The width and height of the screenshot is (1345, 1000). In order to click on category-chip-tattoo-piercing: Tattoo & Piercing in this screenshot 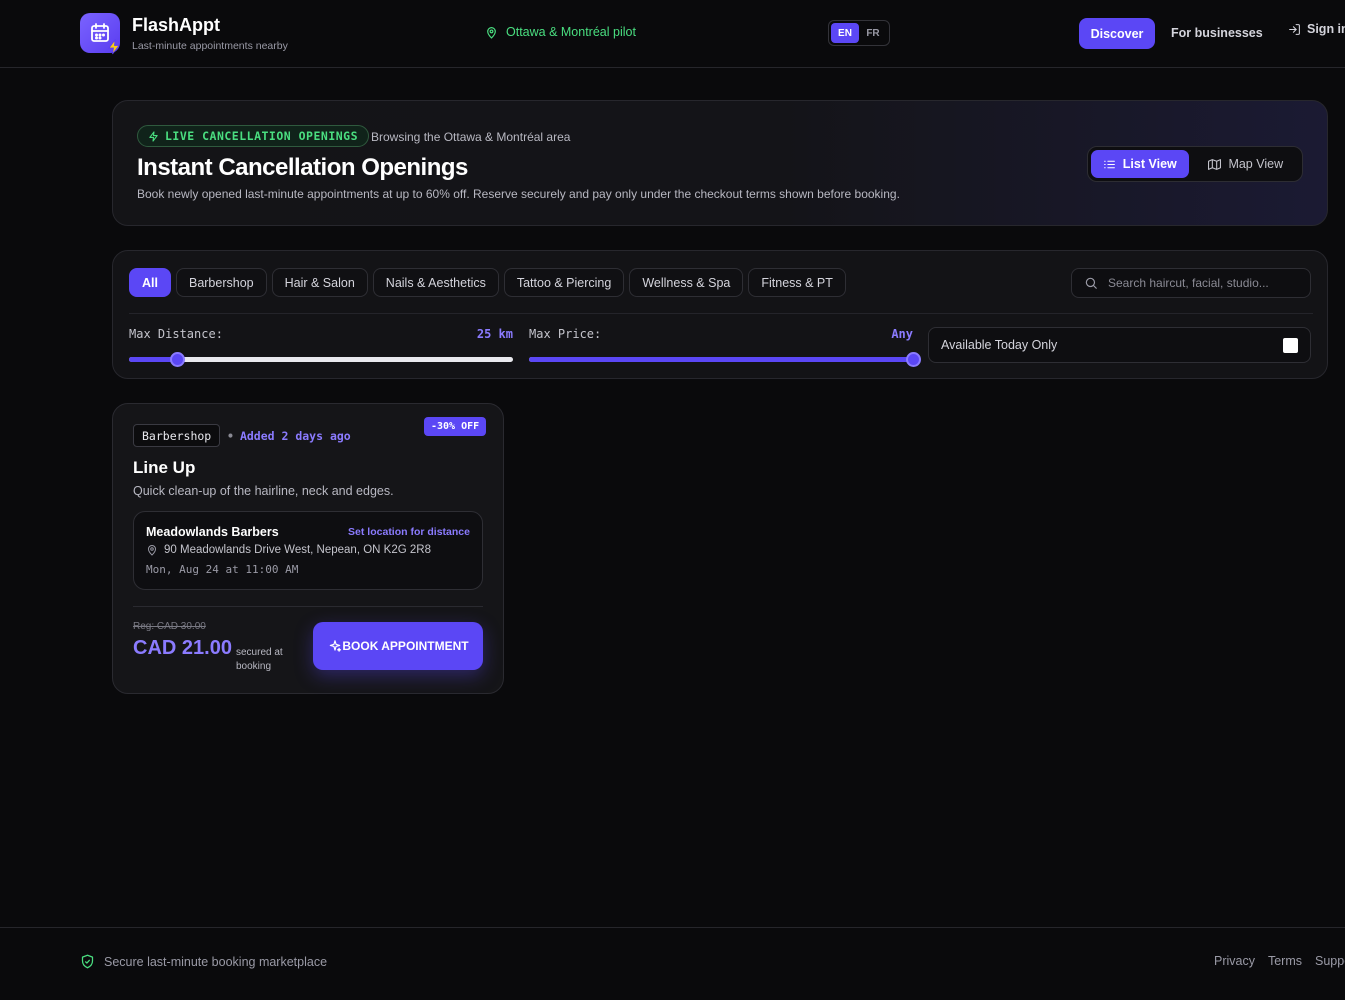, I will do `click(564, 282)`.